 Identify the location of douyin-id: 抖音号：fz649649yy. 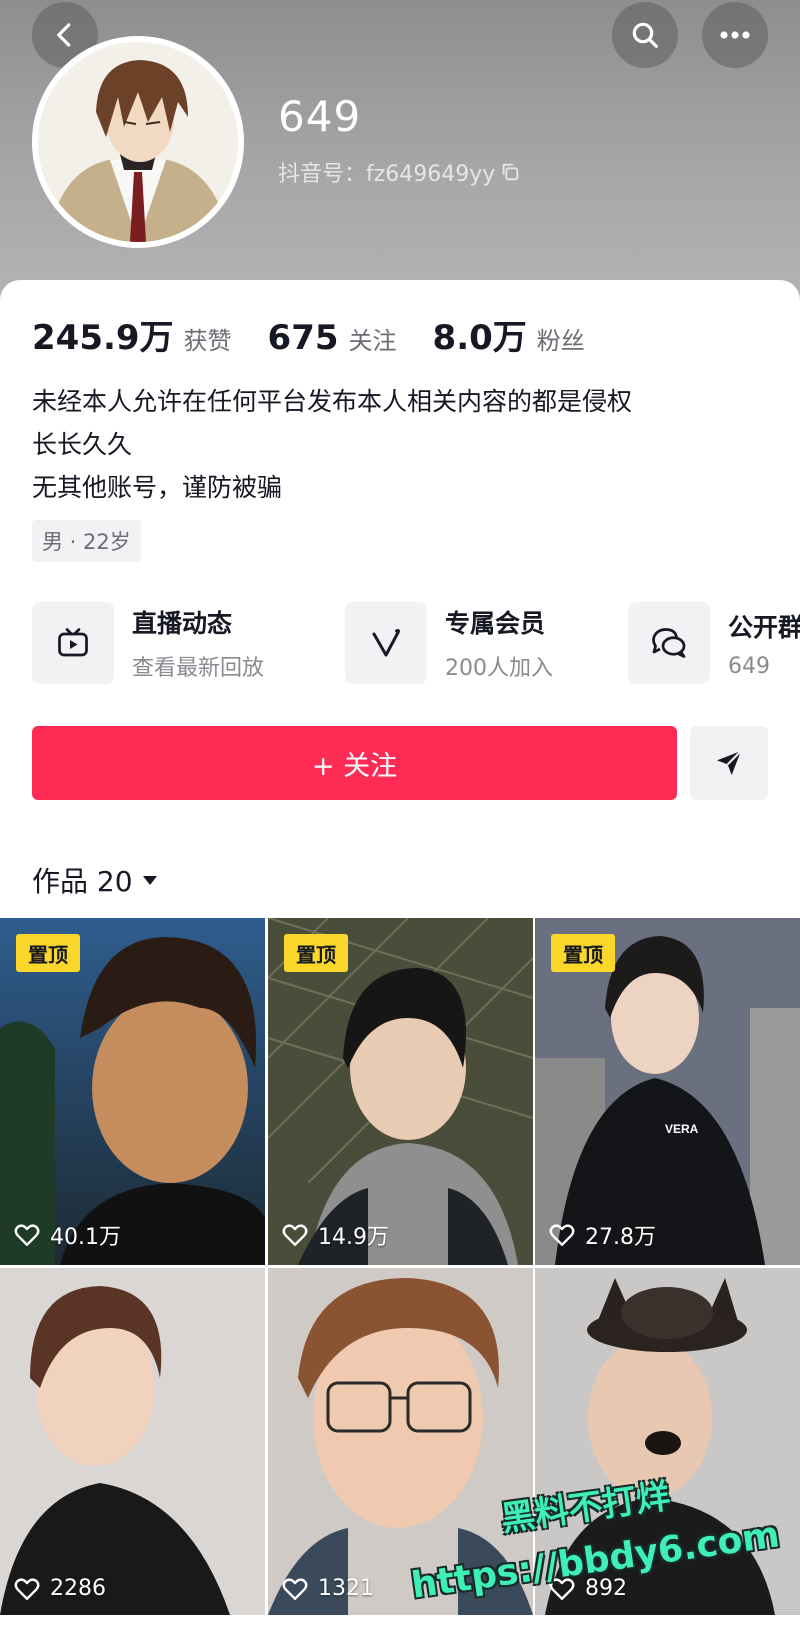
(399, 172).